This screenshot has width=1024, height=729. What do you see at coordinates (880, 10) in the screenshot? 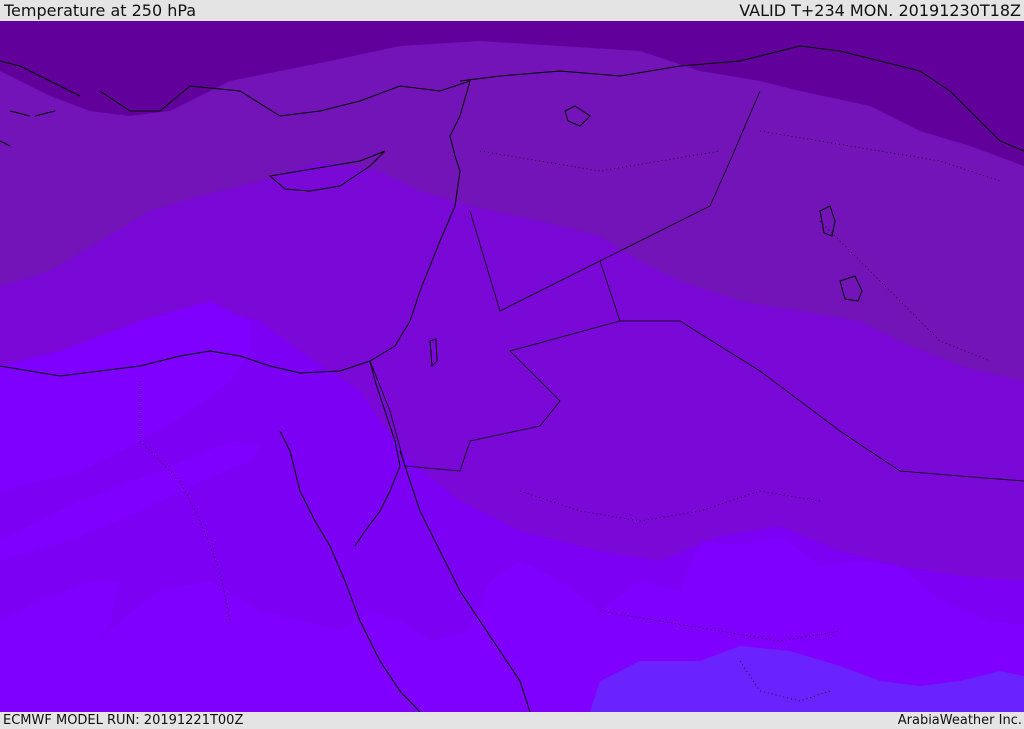
I see `valid-time: VALID T+234 MON. 20191230T18Z` at bounding box center [880, 10].